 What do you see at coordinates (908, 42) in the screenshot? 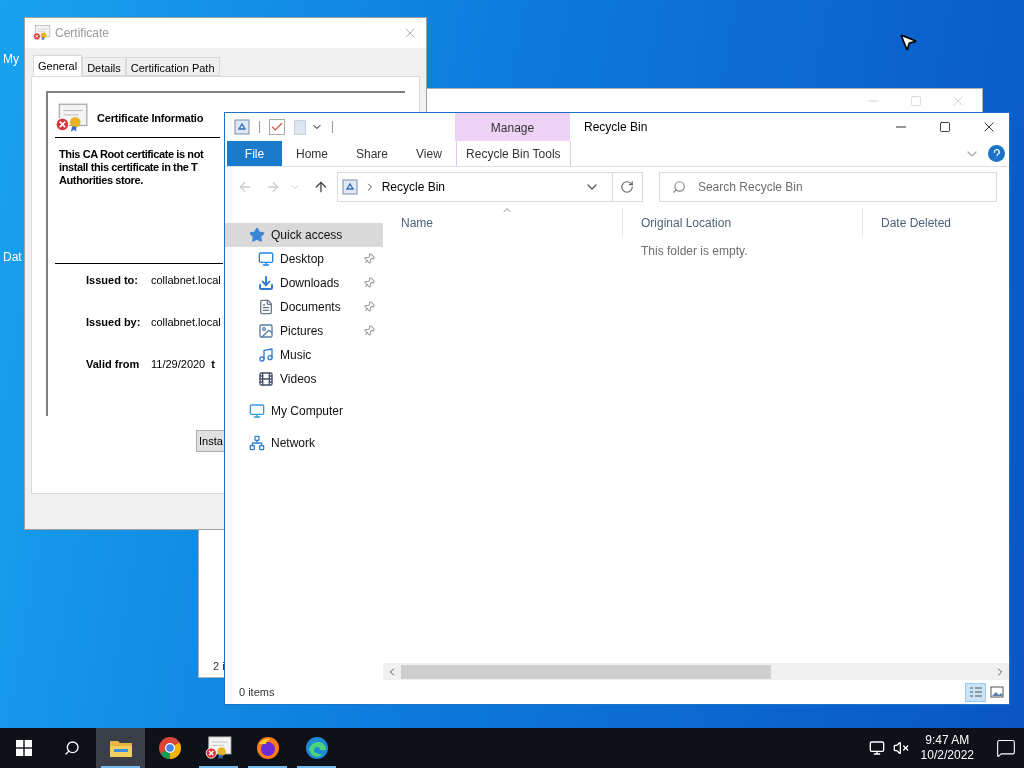
I see `mouse-cursor-icon` at bounding box center [908, 42].